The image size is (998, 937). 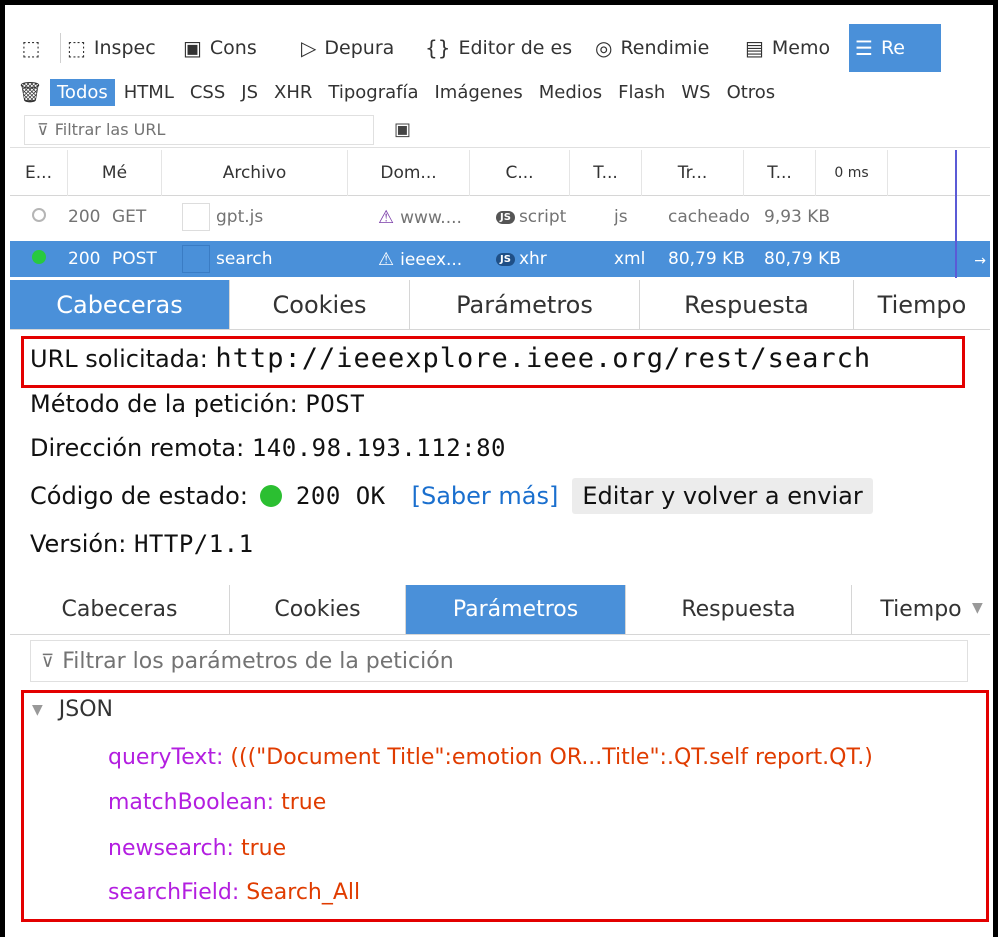 What do you see at coordinates (280, 259) in the screenshot?
I see `file-cell: search` at bounding box center [280, 259].